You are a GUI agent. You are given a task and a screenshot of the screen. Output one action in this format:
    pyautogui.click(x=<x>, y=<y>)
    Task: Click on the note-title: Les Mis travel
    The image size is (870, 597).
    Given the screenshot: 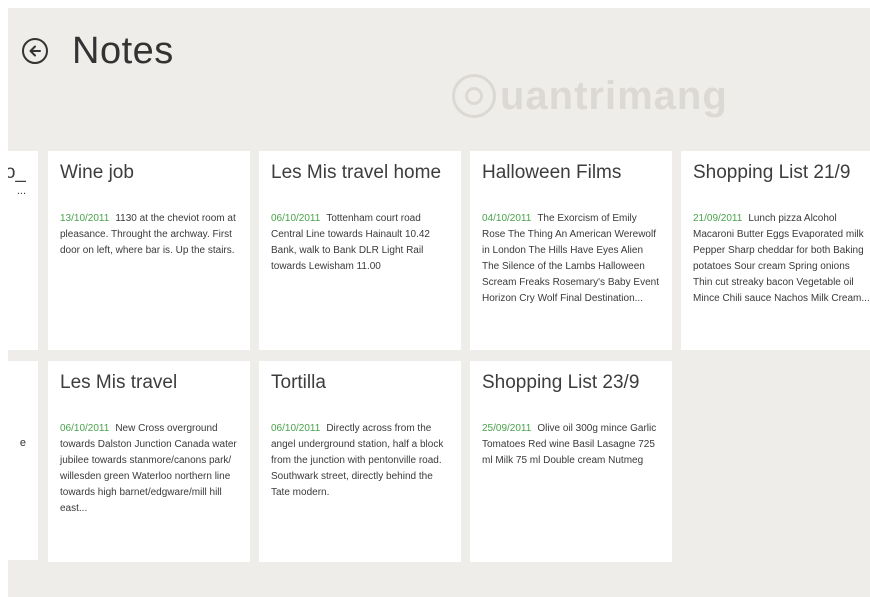 What is the action you would take?
    pyautogui.click(x=119, y=382)
    